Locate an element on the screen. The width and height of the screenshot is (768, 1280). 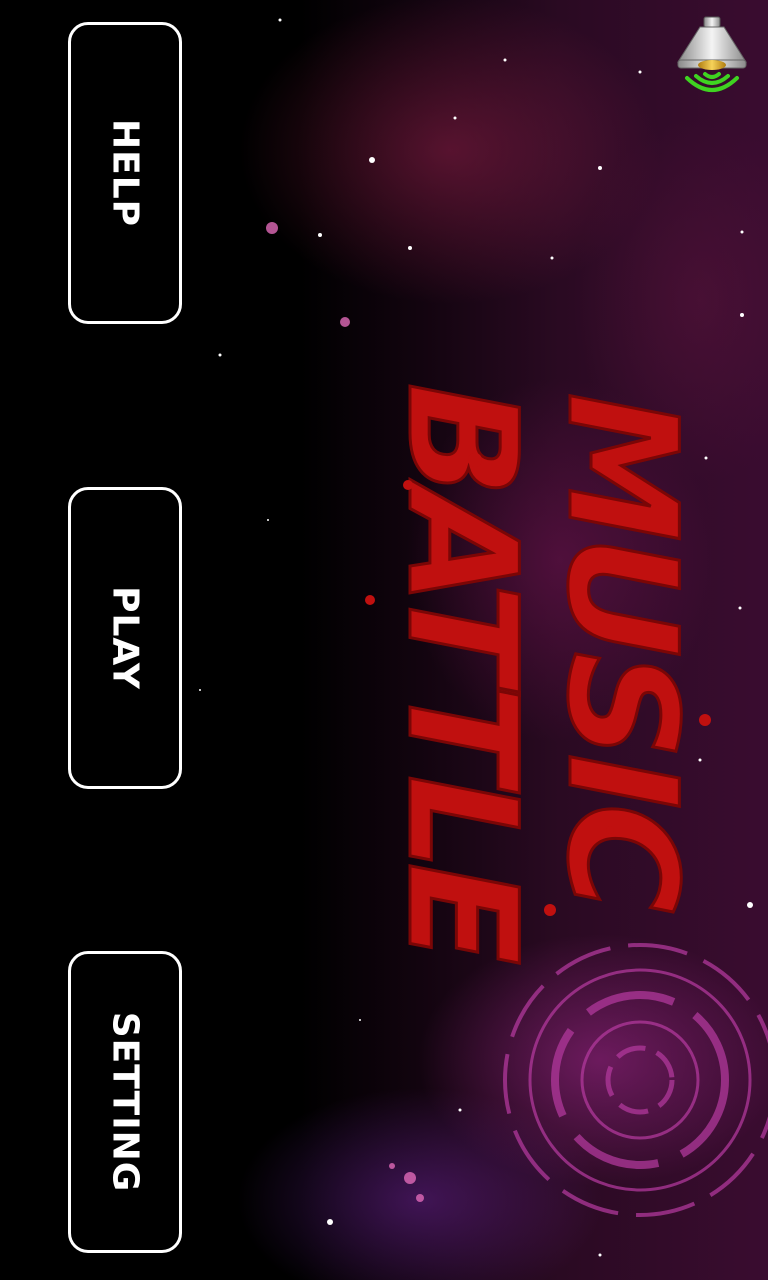
play-button-label: PLAY is located at coordinates (125, 638).